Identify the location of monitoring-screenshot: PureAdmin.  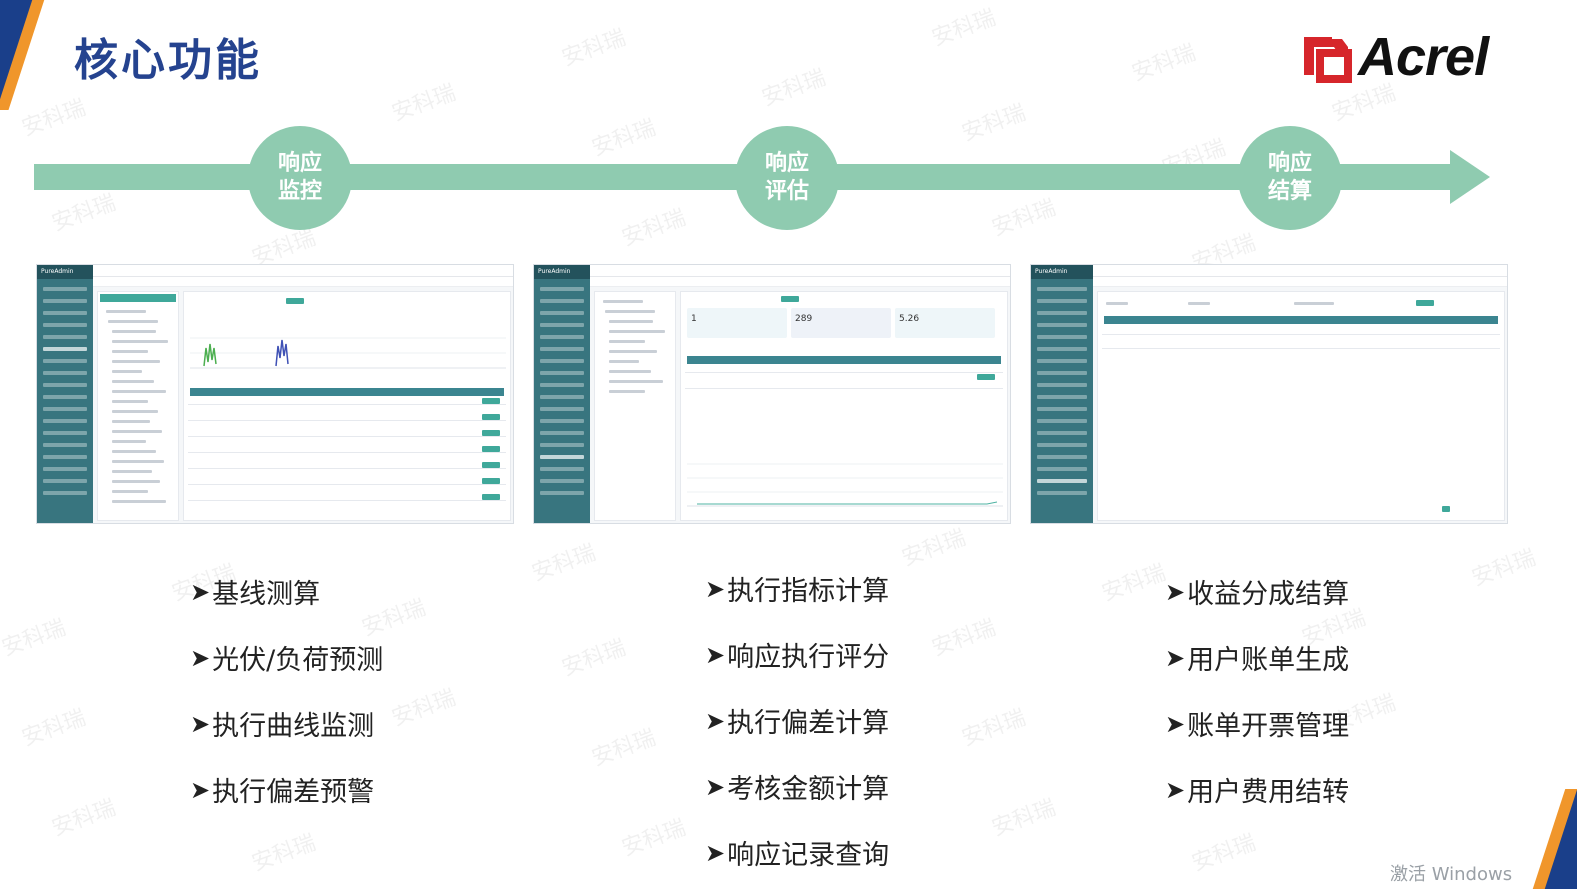
(275, 394).